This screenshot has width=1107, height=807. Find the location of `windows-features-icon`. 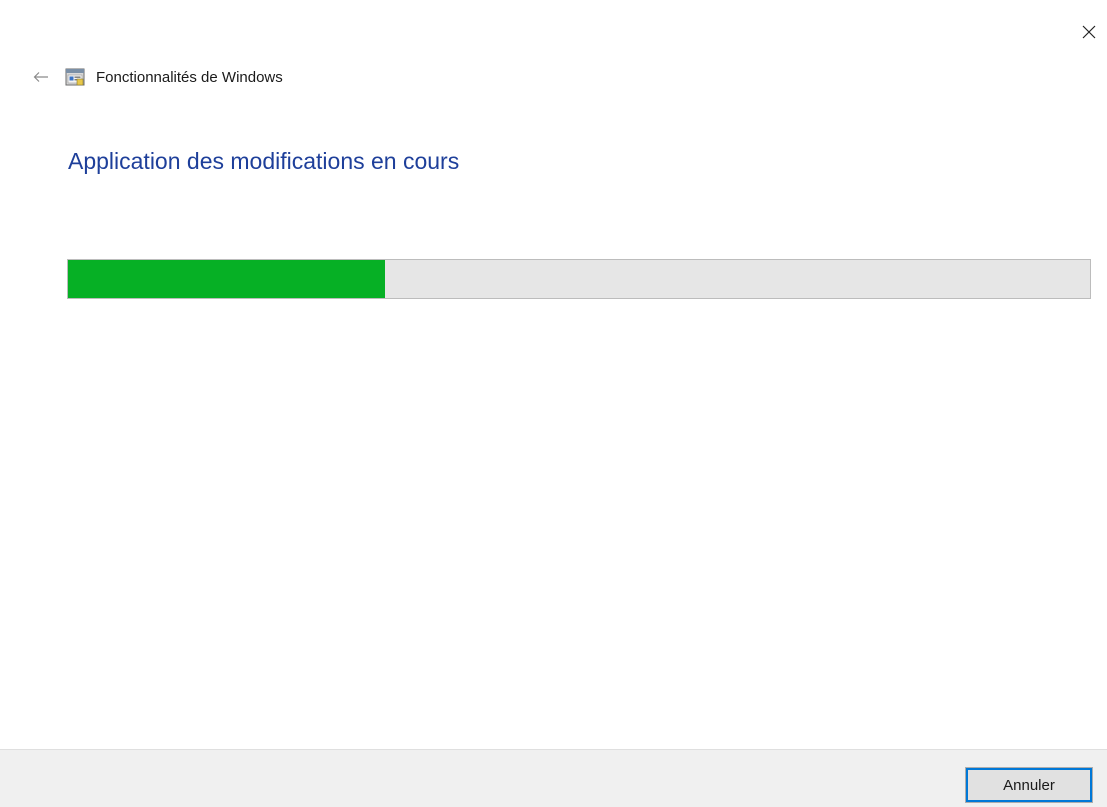

windows-features-icon is located at coordinates (75, 77).